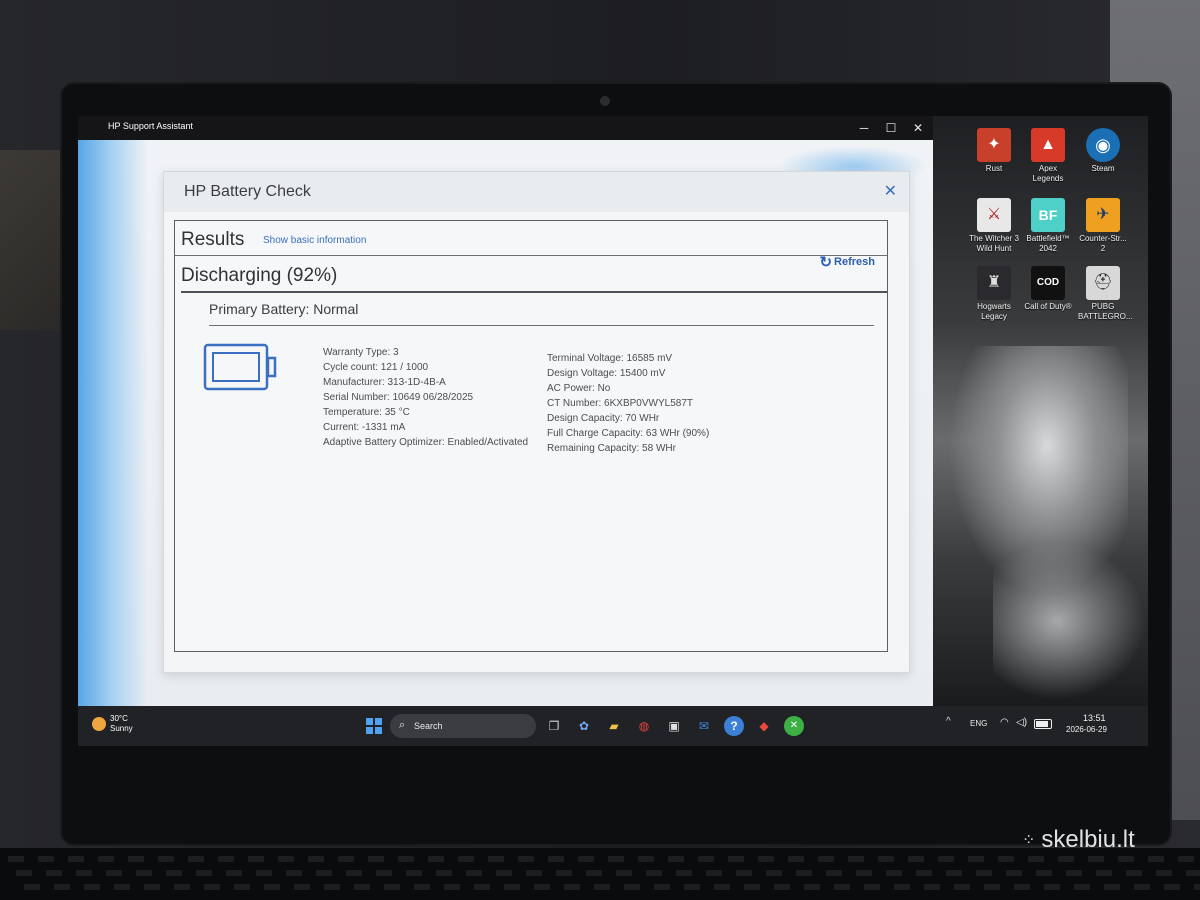 This screenshot has height=900, width=1200. Describe the element at coordinates (554, 726) in the screenshot. I see `task-view-icon: ❐` at that location.